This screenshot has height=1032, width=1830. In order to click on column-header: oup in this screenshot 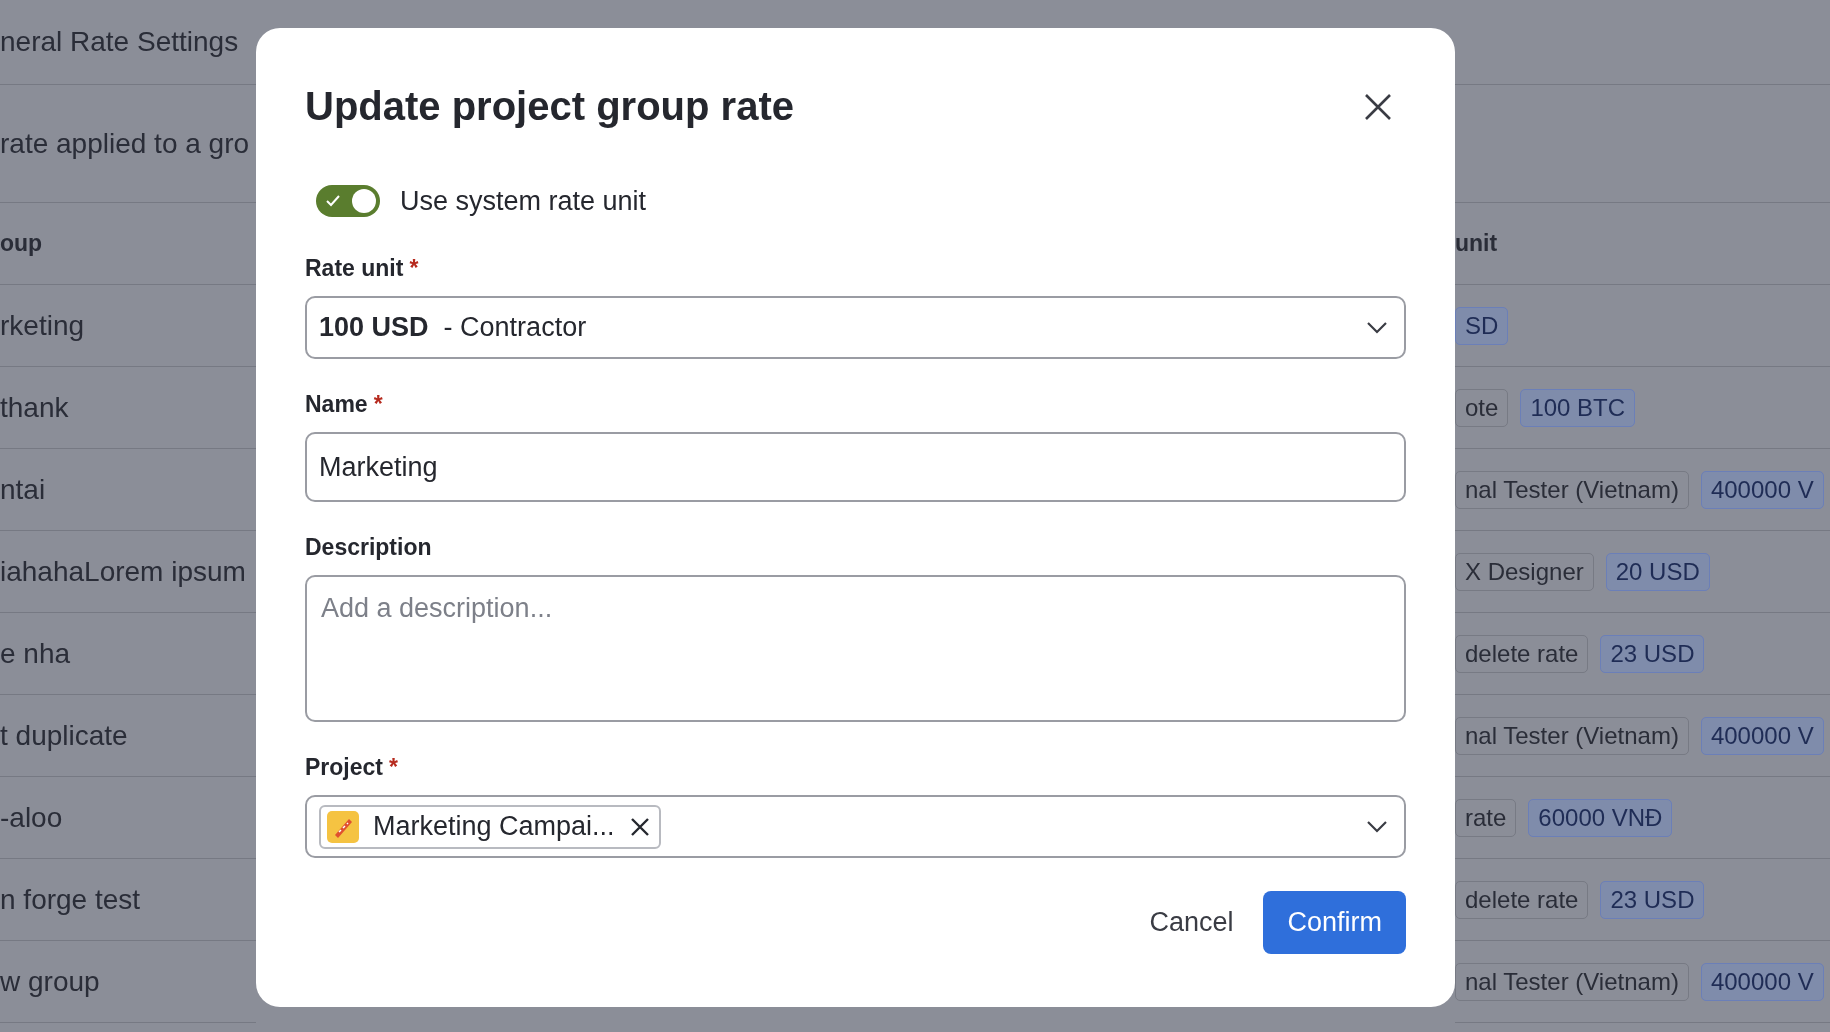, I will do `click(21, 243)`.